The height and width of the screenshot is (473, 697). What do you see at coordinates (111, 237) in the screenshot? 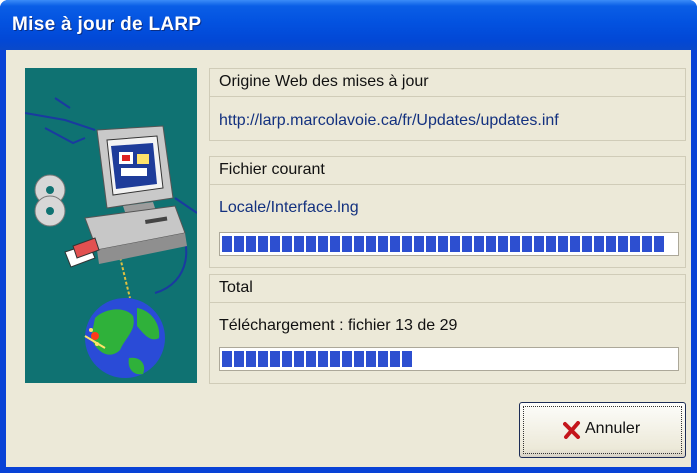
I see `computer-globe-illustration-icon` at bounding box center [111, 237].